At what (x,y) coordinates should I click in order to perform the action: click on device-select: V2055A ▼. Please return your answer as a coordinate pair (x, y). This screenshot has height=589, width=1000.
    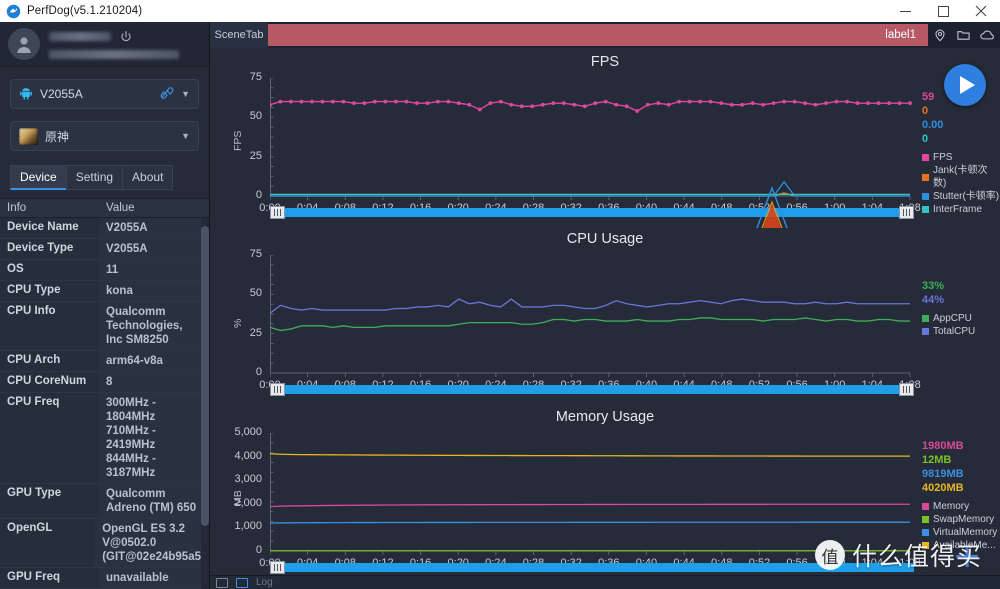
    Looking at the image, I should click on (104, 94).